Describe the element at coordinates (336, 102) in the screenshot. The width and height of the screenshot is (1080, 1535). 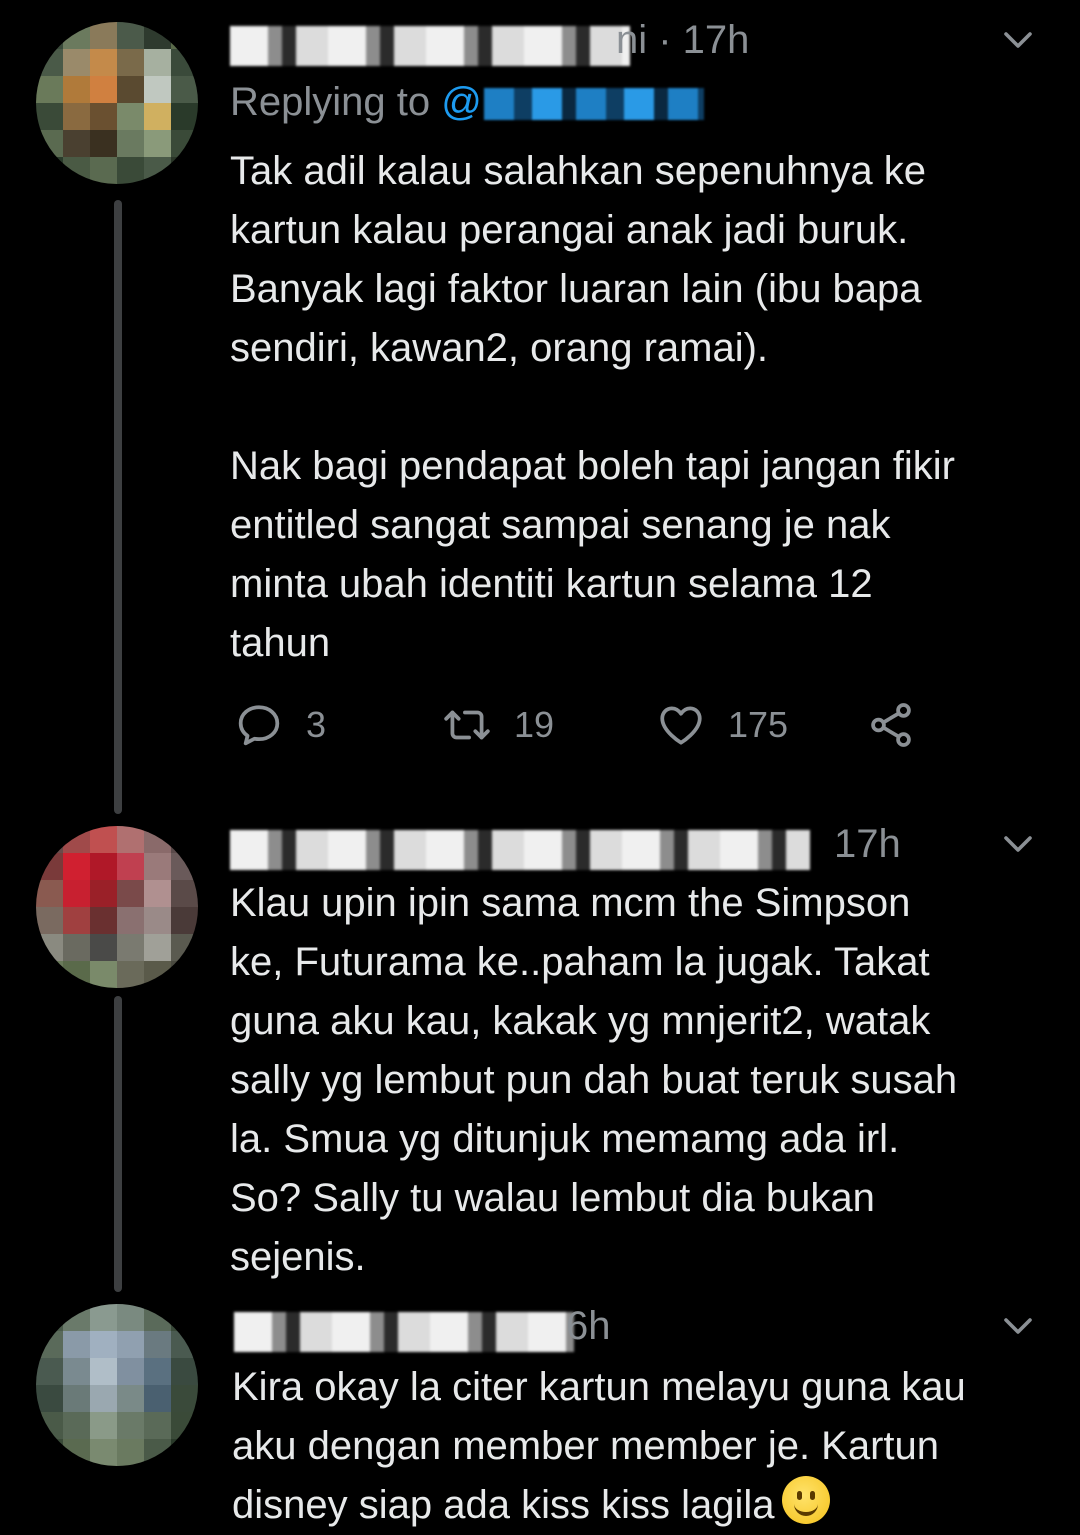
I see `replying-to-label: Replying to` at that location.